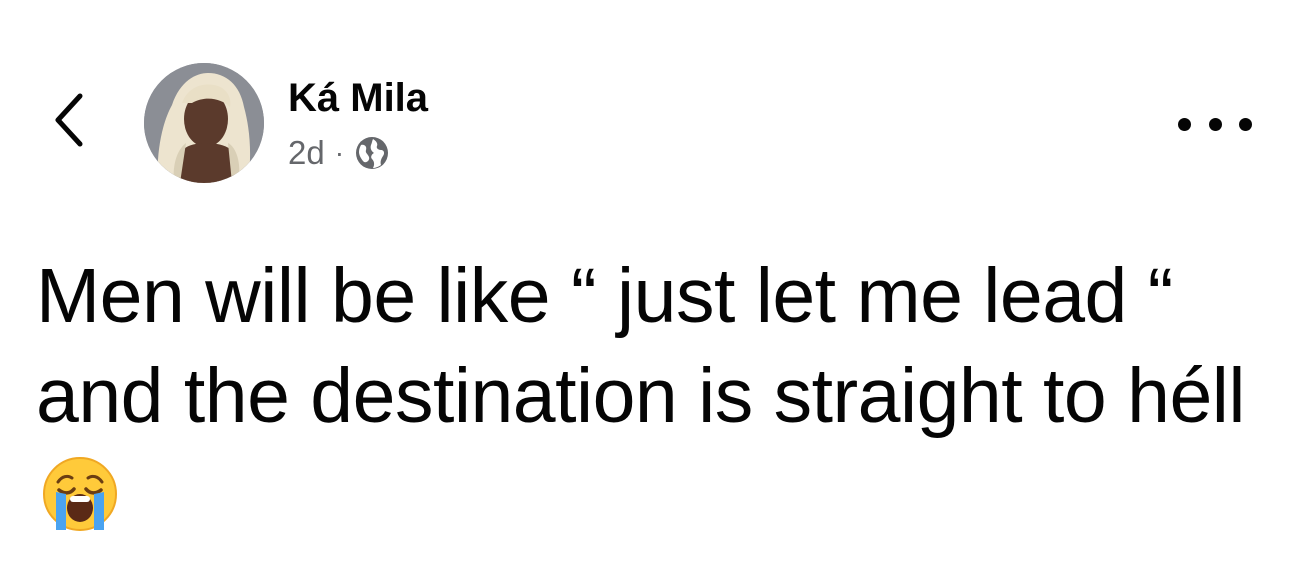 This screenshot has width=1290, height=581. I want to click on more-options-button, so click(1215, 124).